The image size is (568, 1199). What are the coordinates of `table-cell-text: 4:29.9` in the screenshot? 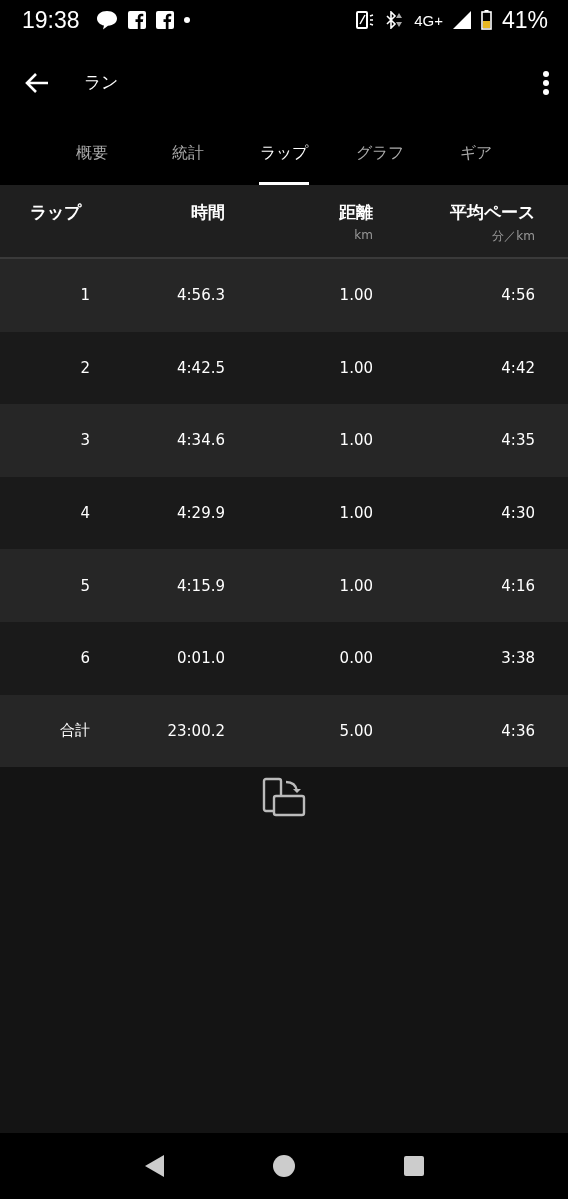 It's located at (200, 513).